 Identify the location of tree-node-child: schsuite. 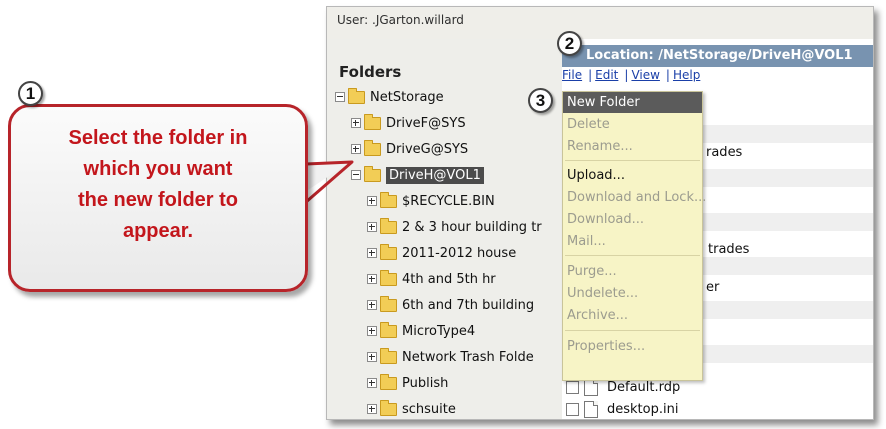
(411, 409).